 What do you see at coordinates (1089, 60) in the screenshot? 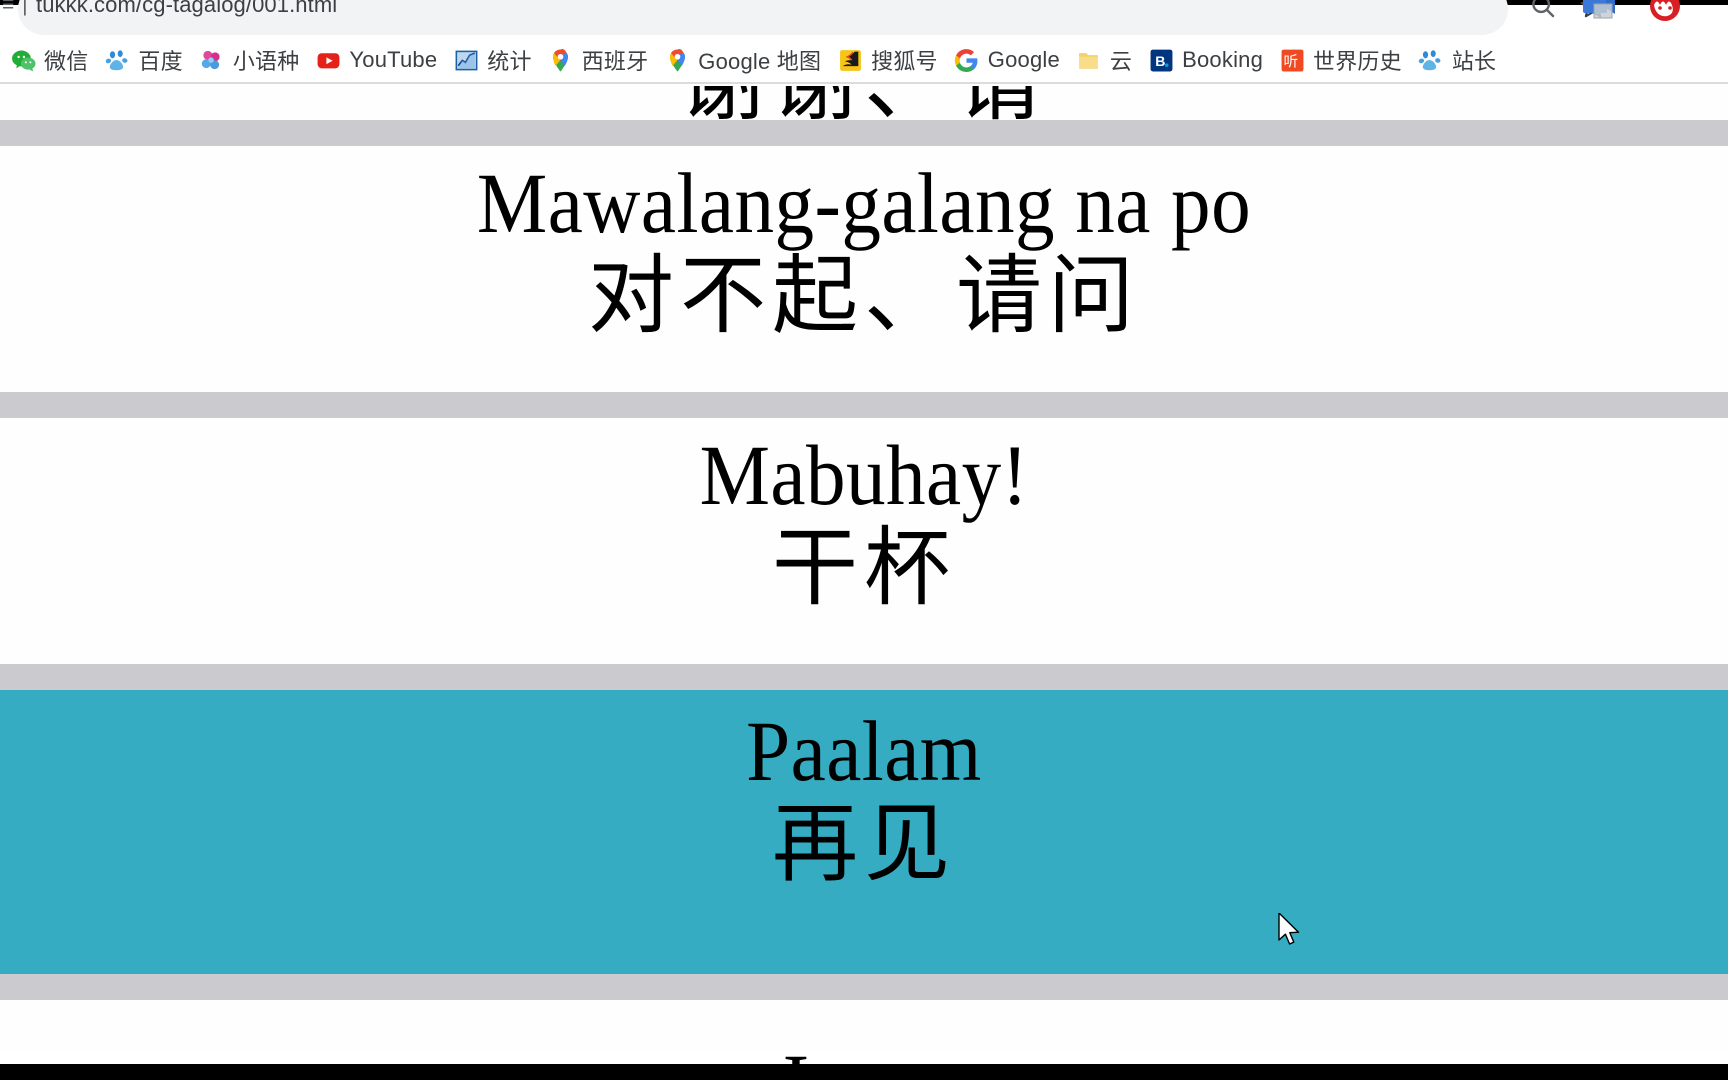
I see `folder-icon` at bounding box center [1089, 60].